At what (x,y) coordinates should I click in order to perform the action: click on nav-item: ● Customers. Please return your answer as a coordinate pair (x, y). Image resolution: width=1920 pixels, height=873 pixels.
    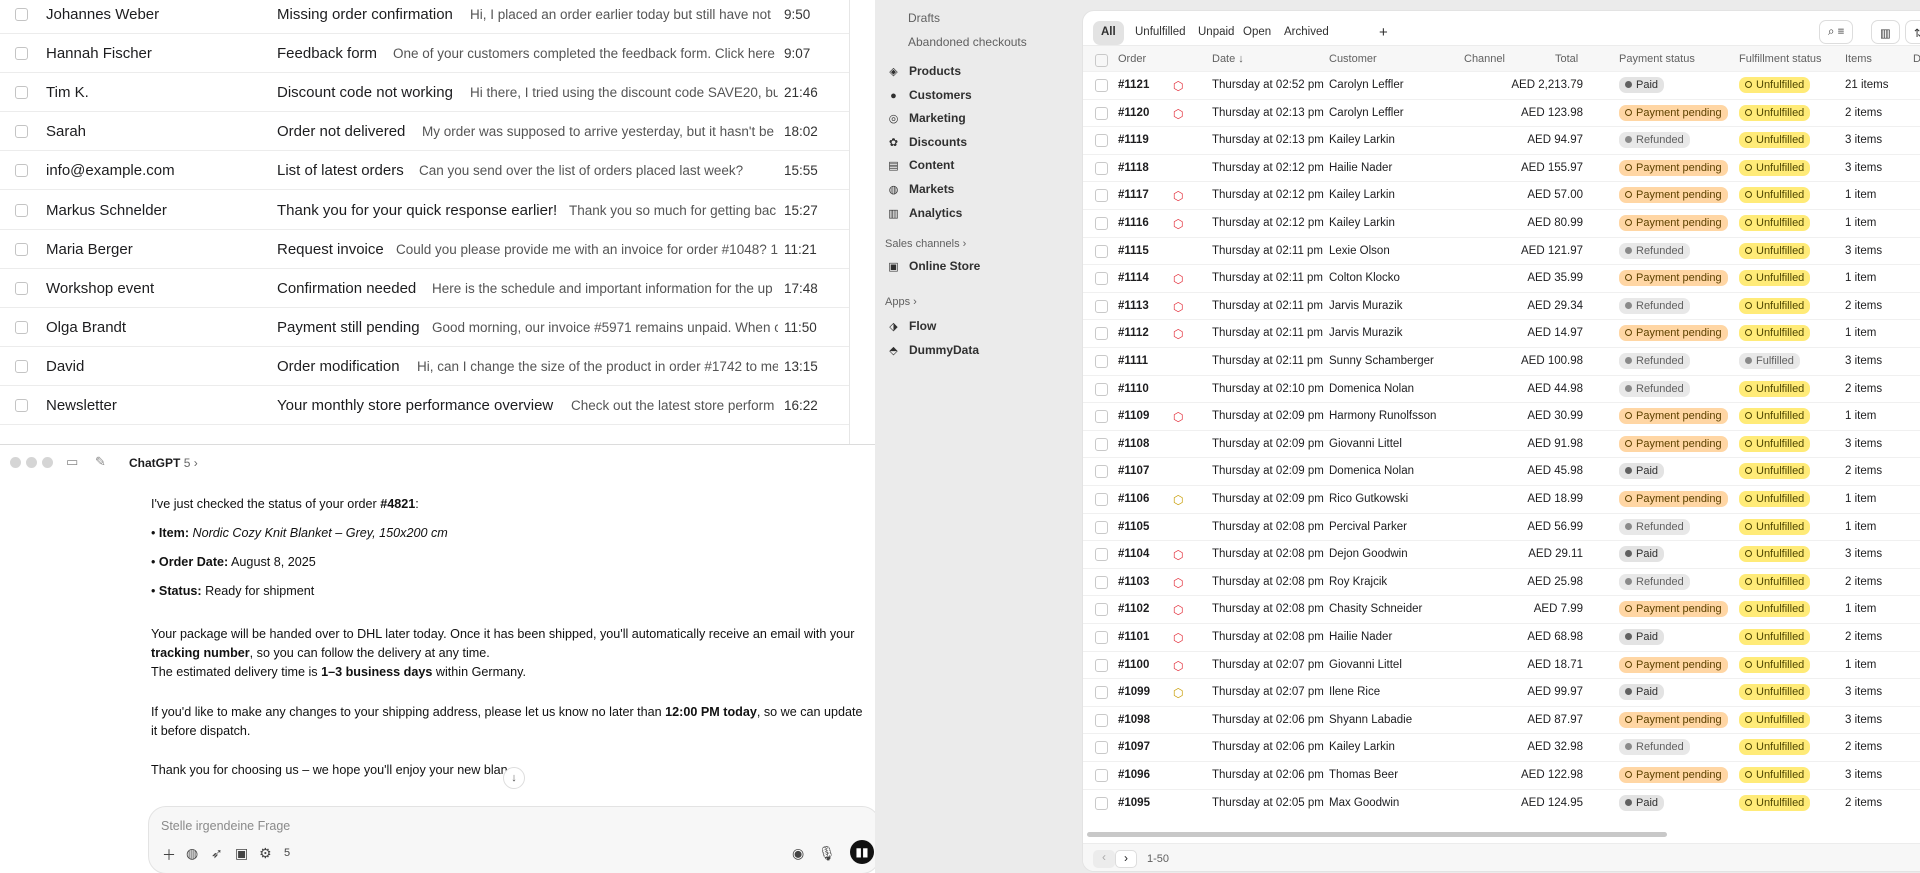
    Looking at the image, I should click on (929, 99).